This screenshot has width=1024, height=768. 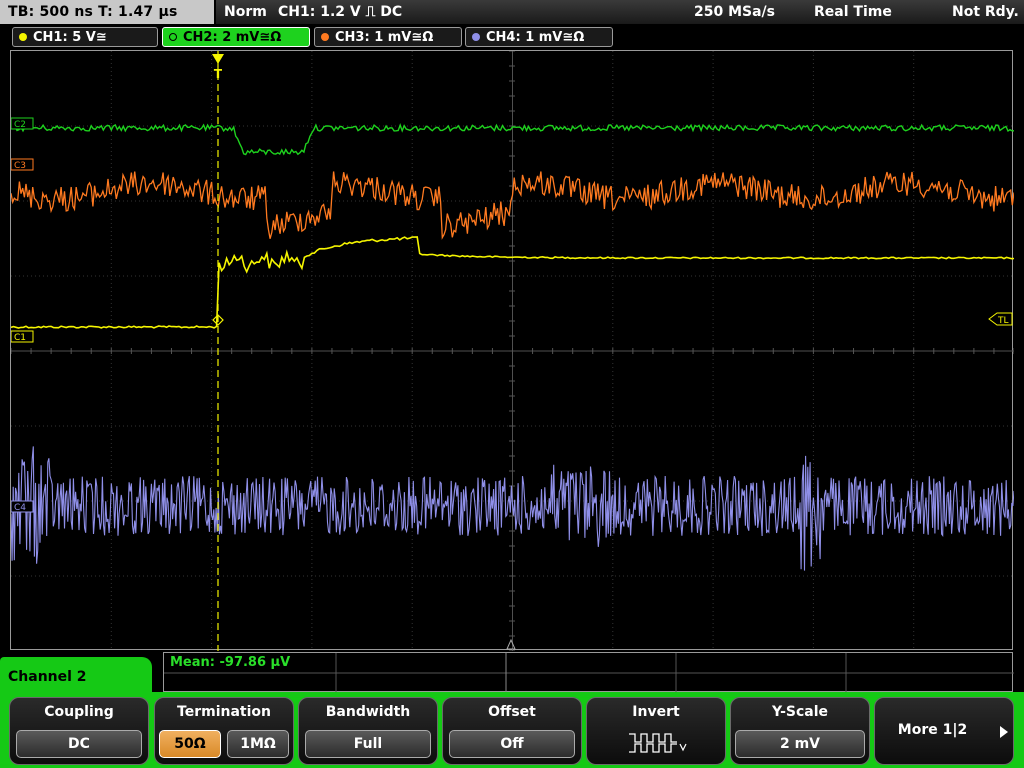 What do you see at coordinates (511, 644) in the screenshot?
I see `horizontal-position-icon` at bounding box center [511, 644].